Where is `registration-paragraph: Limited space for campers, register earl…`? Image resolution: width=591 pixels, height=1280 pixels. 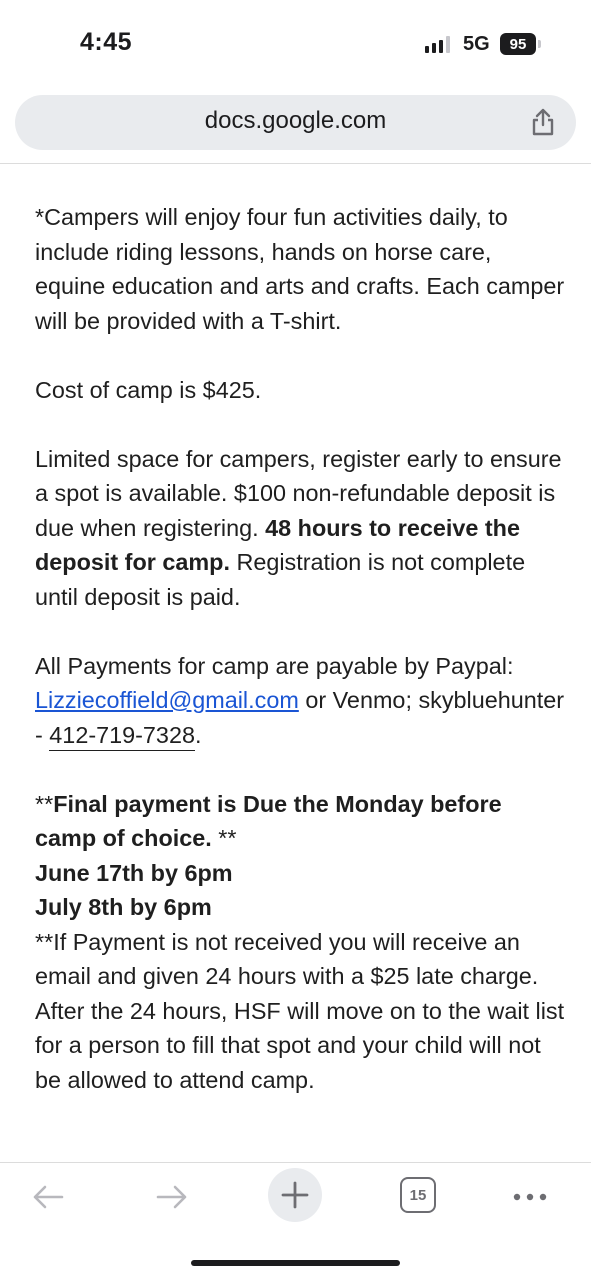 registration-paragraph: Limited space for campers, register earl… is located at coordinates (300, 528).